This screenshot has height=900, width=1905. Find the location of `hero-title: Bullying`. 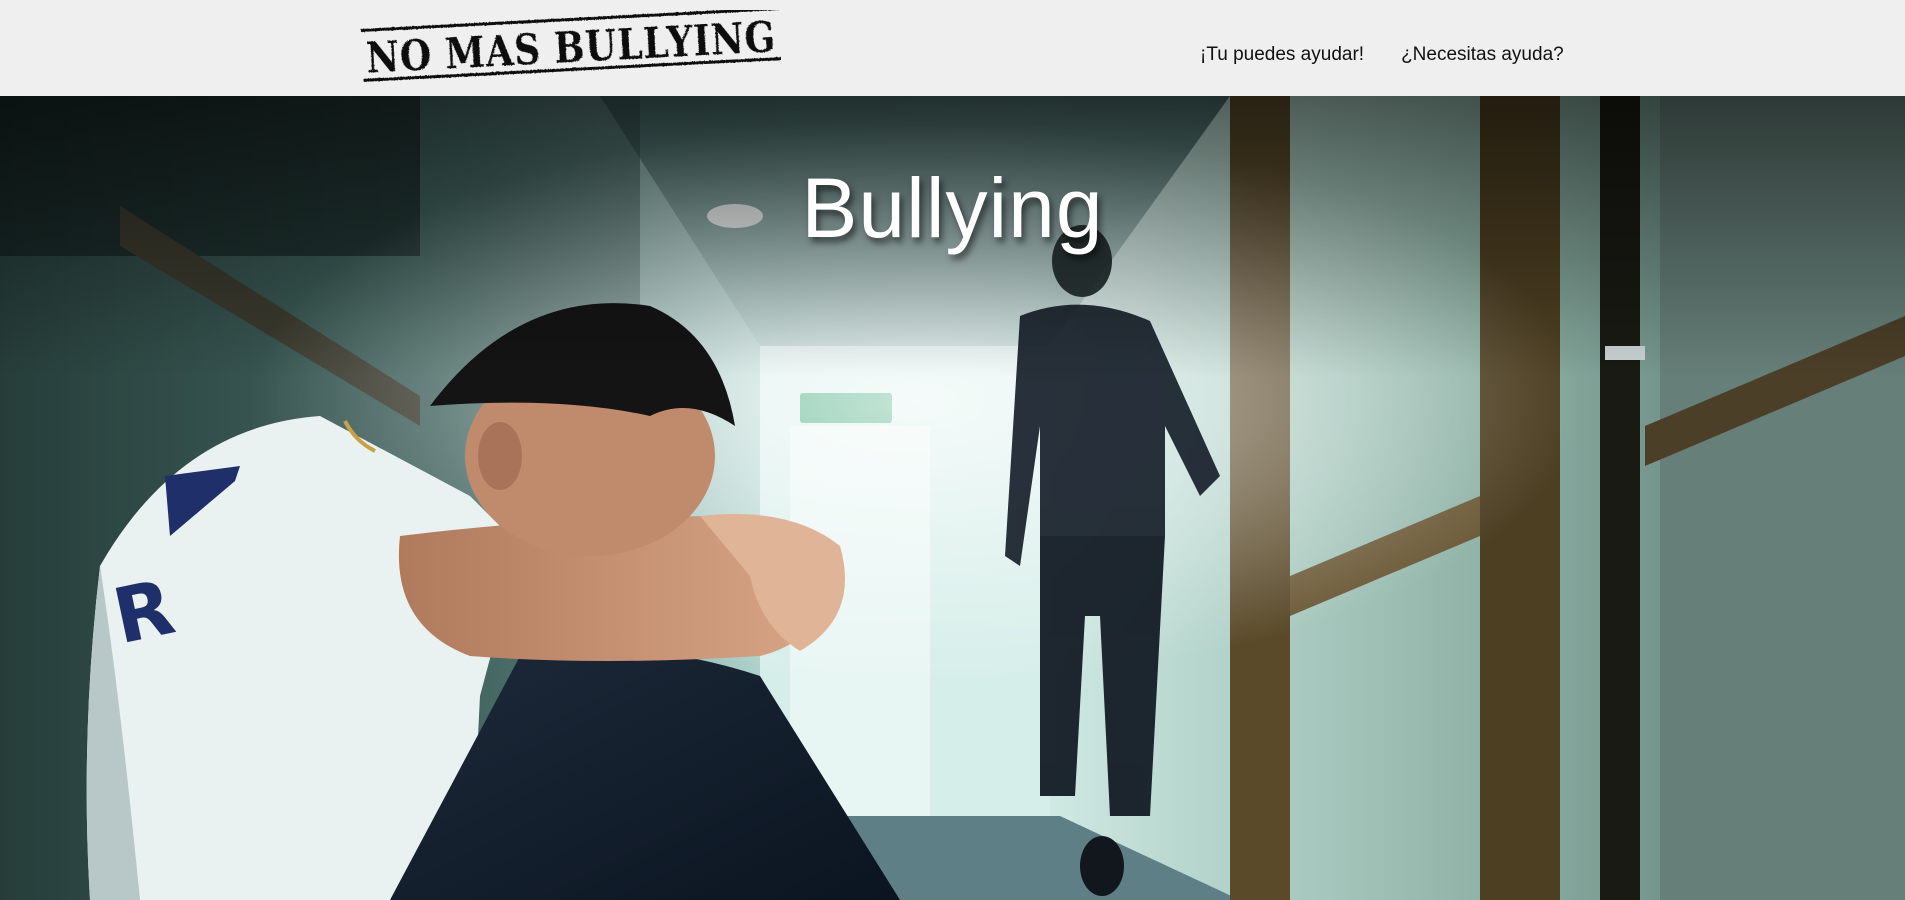

hero-title: Bullying is located at coordinates (952, 208).